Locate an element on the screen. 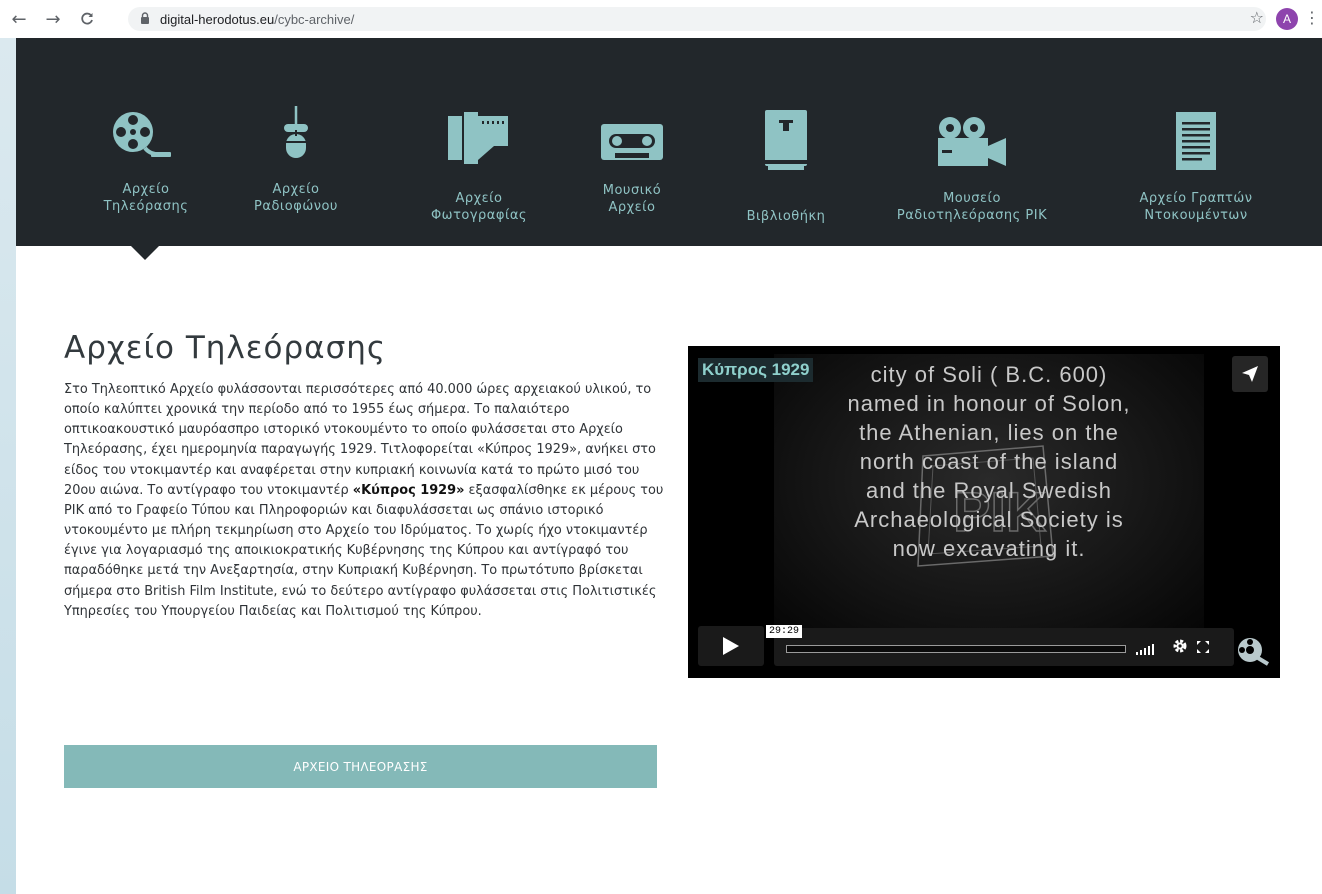  nav-label-library: Βιβλιοθήκη is located at coordinates (786, 216).